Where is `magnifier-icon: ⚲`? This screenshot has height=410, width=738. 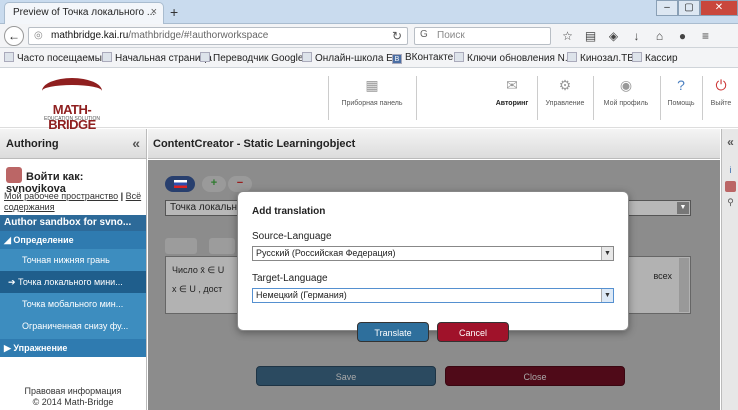
magnifier-icon: ⚲ is located at coordinates (730, 202).